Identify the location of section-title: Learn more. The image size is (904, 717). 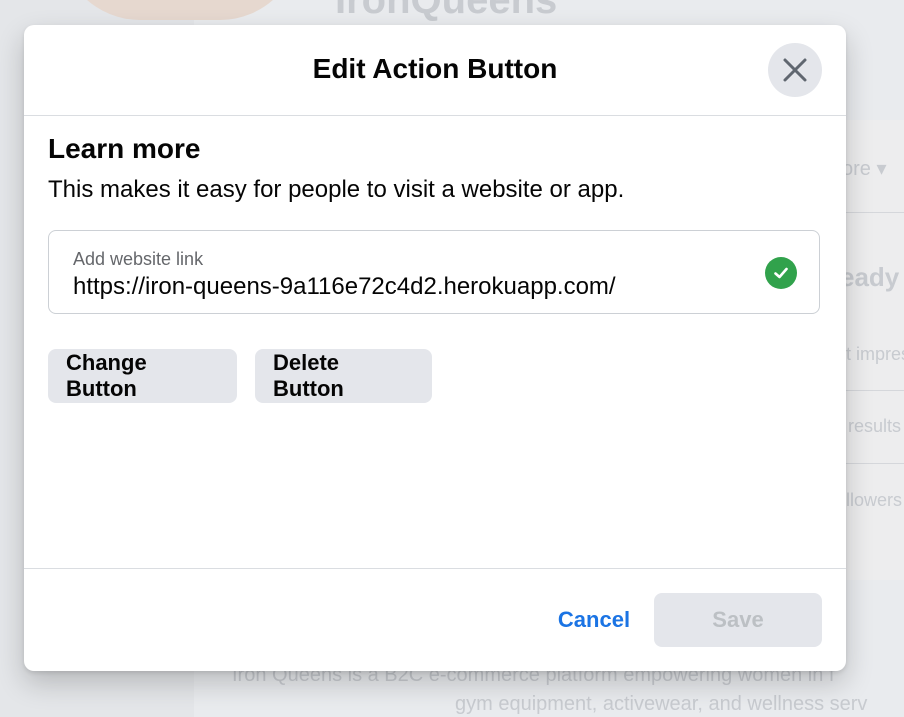
(124, 148).